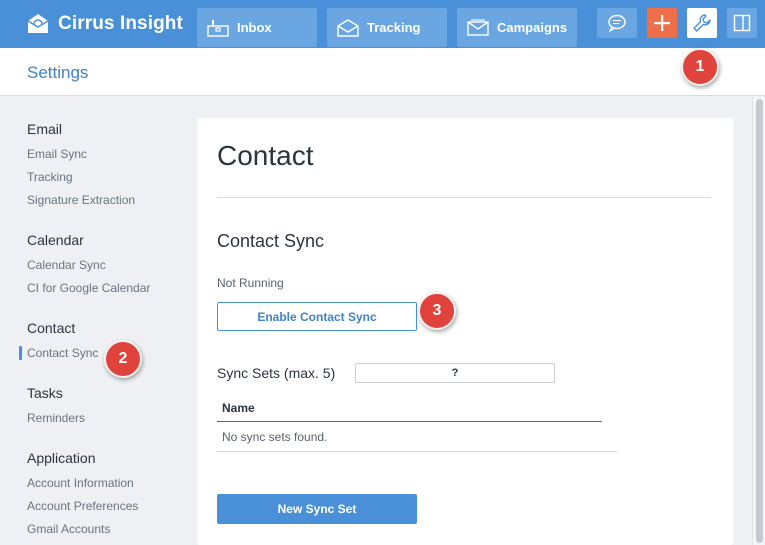  Describe the element at coordinates (275, 437) in the screenshot. I see `empty-table-message: No sync sets found.` at that location.